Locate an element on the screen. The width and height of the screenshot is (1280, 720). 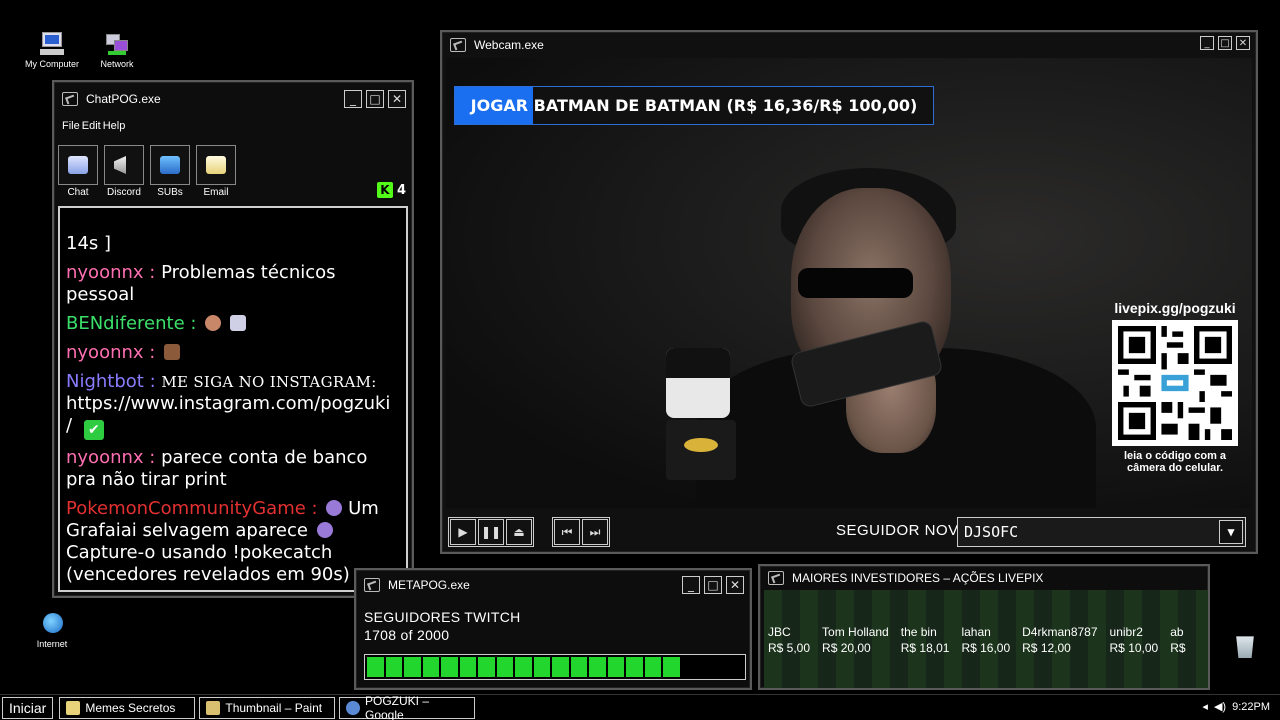
investor-name: the bin is located at coordinates (918, 632).